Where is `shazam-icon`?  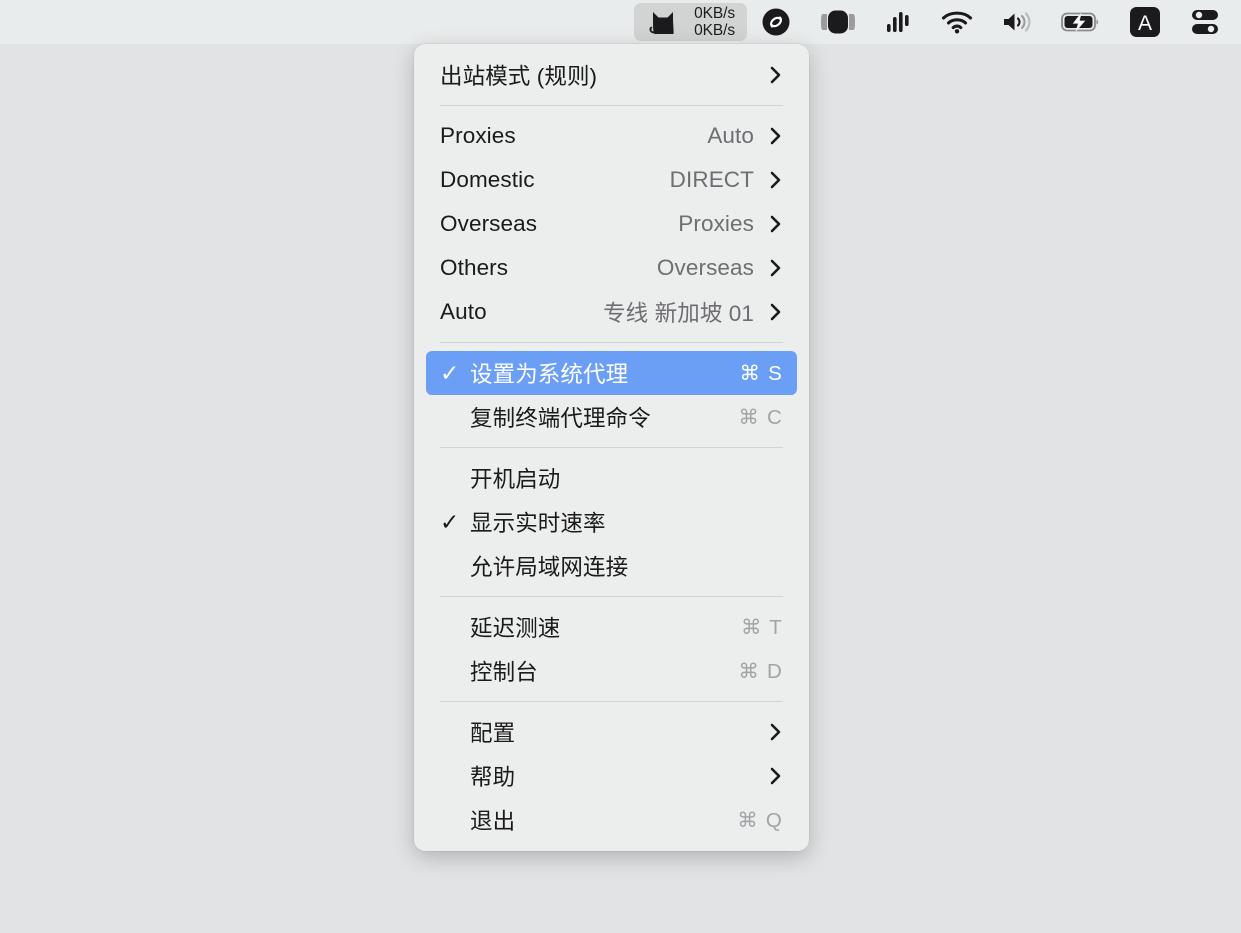
shazam-icon is located at coordinates (776, 22).